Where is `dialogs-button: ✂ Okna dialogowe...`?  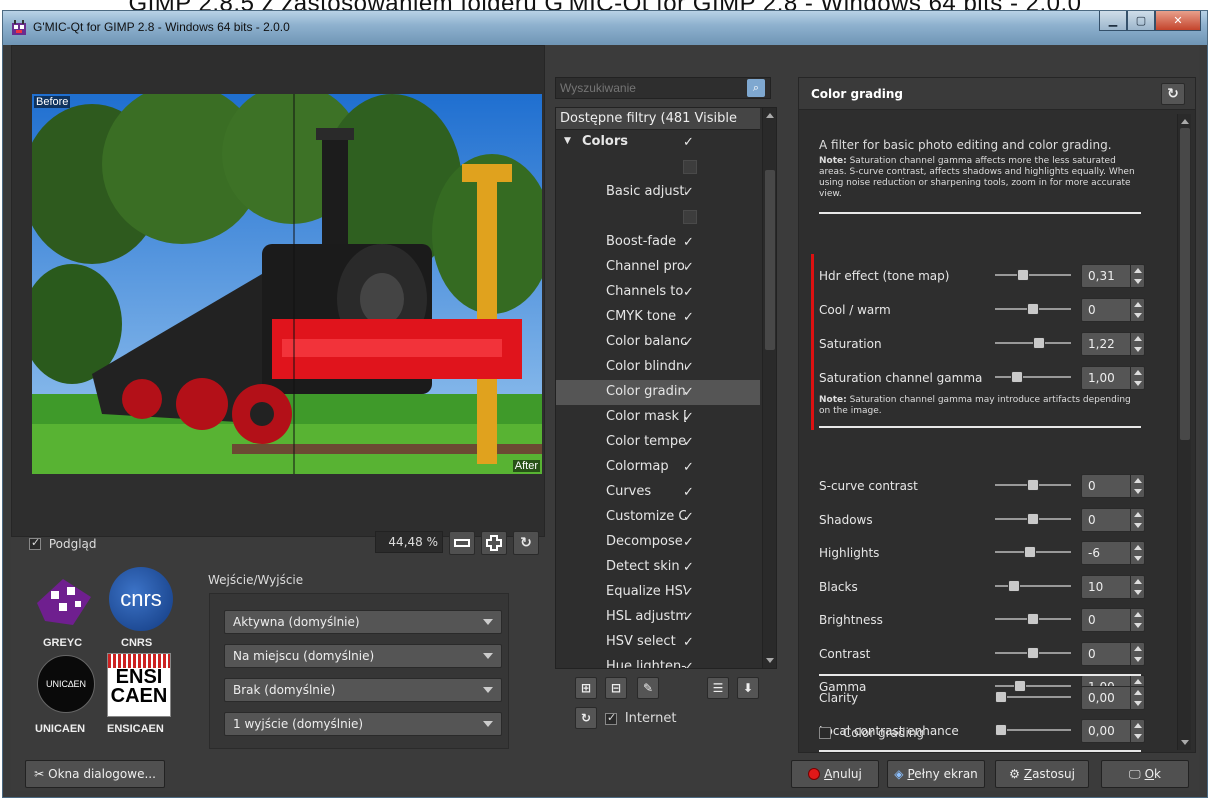 dialogs-button: ✂ Okna dialogowe... is located at coordinates (95, 774).